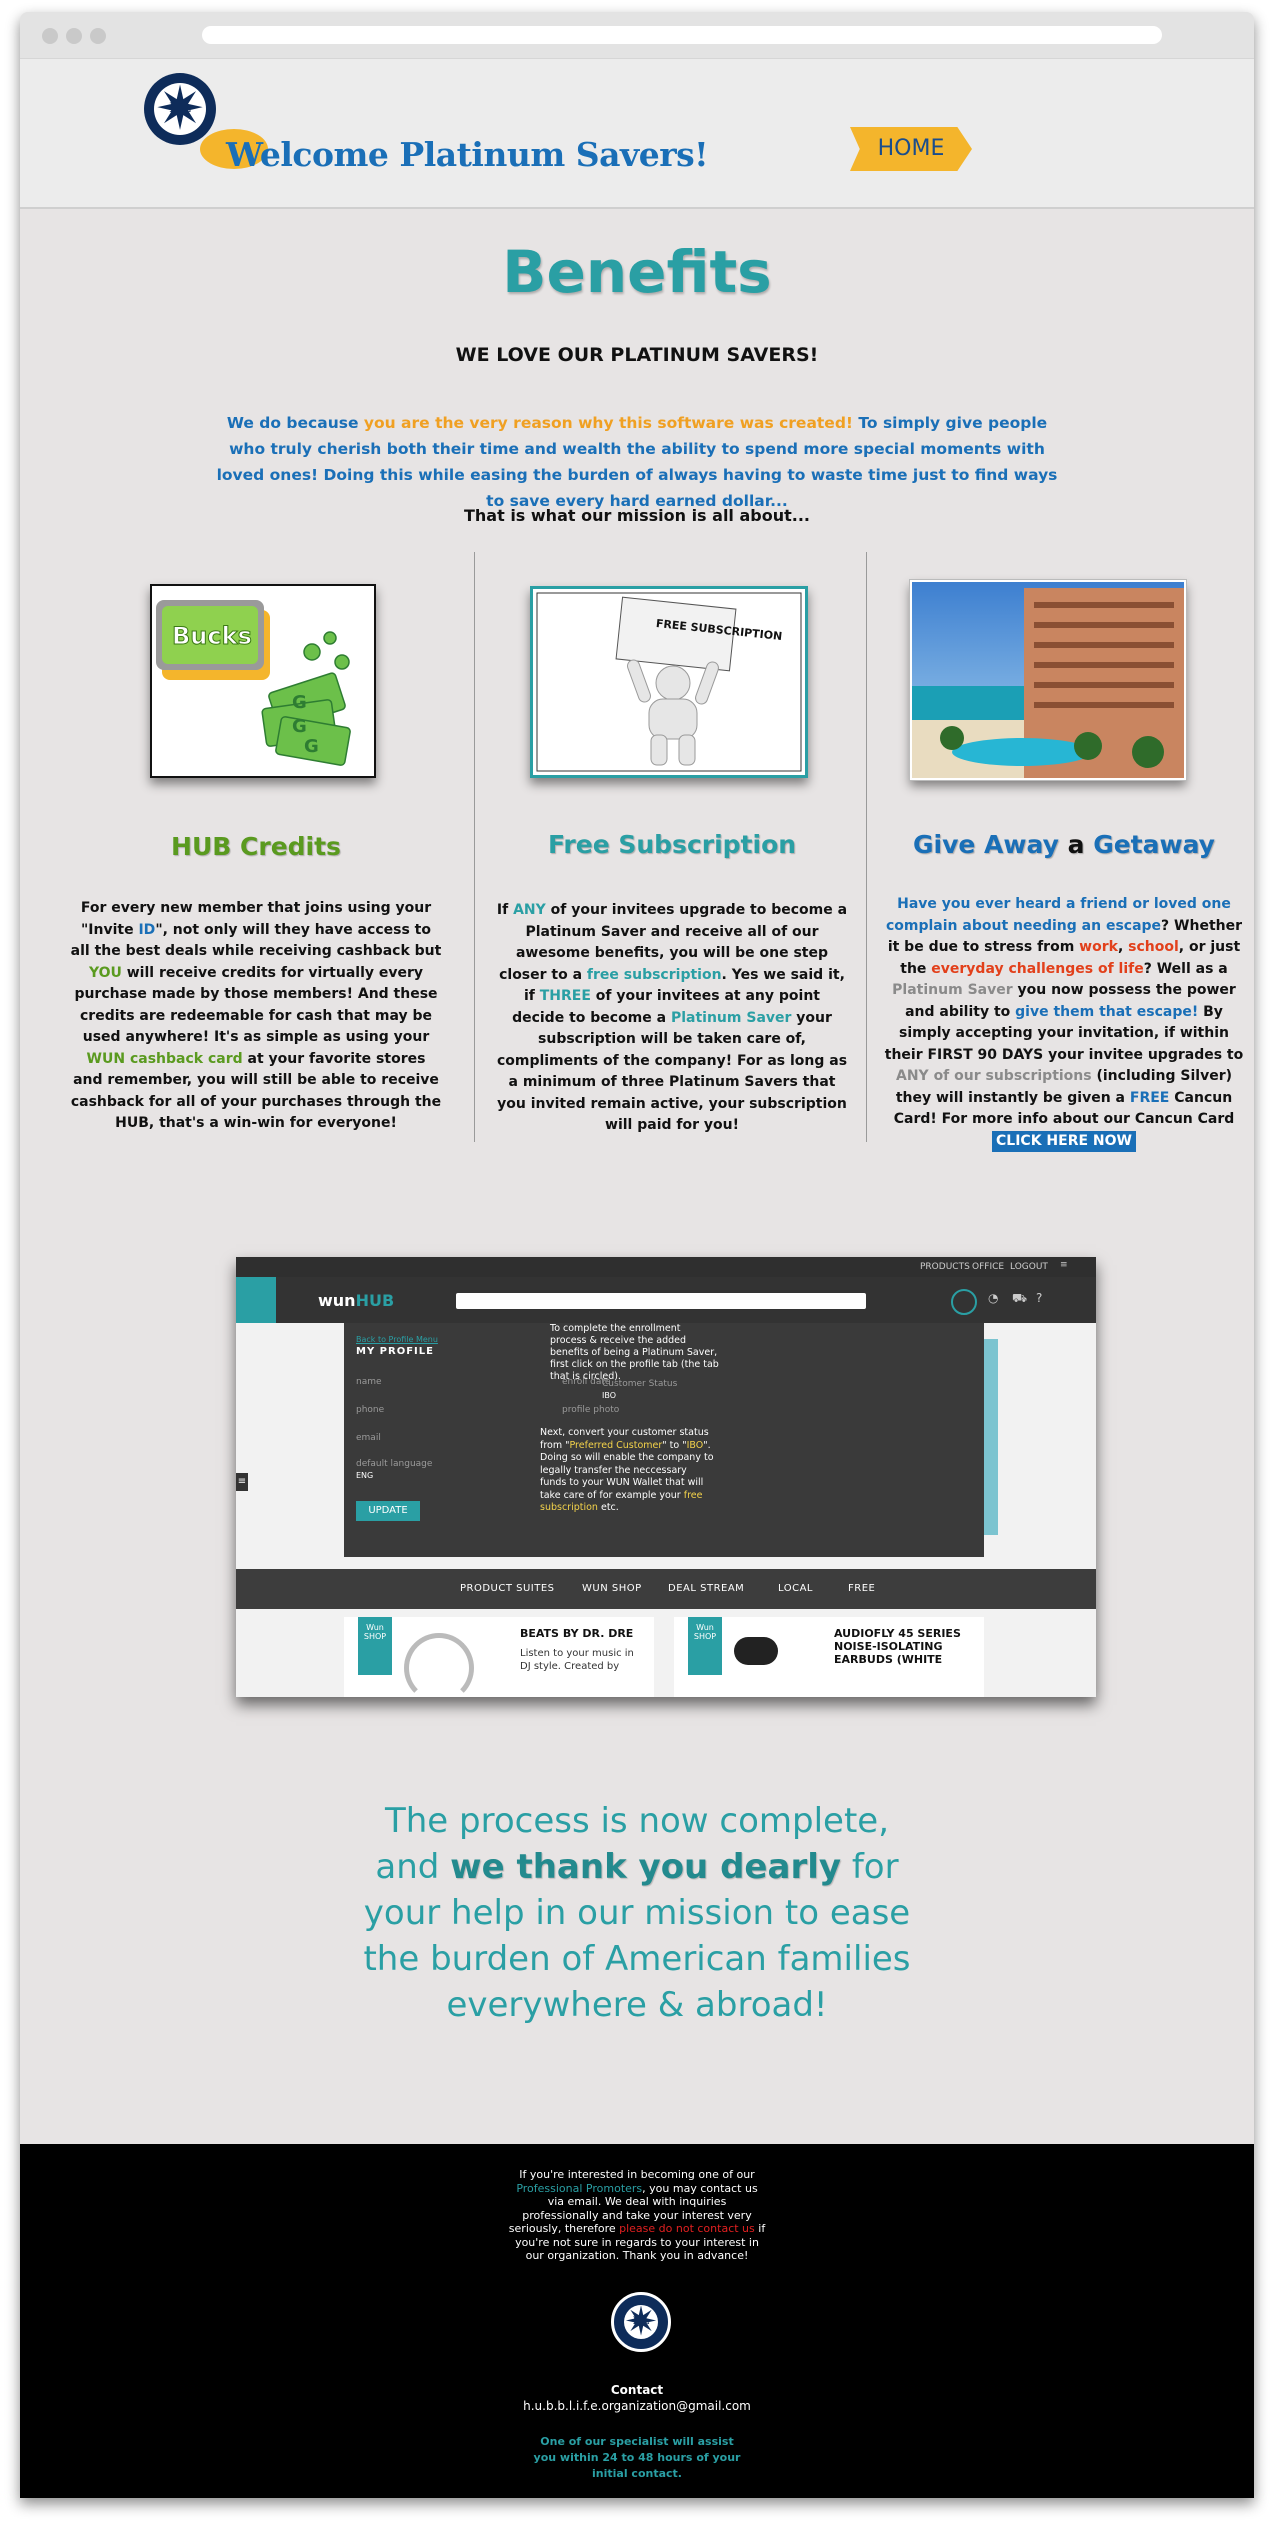 This screenshot has width=1280, height=2530. I want to click on browser-chrome, so click(637, 35).